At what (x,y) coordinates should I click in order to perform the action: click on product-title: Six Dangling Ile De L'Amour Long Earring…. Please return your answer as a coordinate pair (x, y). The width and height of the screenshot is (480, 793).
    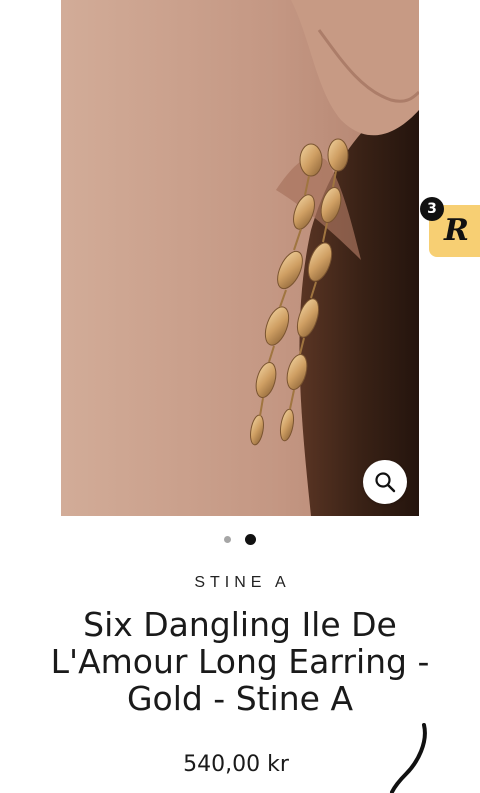
    Looking at the image, I should click on (240, 661).